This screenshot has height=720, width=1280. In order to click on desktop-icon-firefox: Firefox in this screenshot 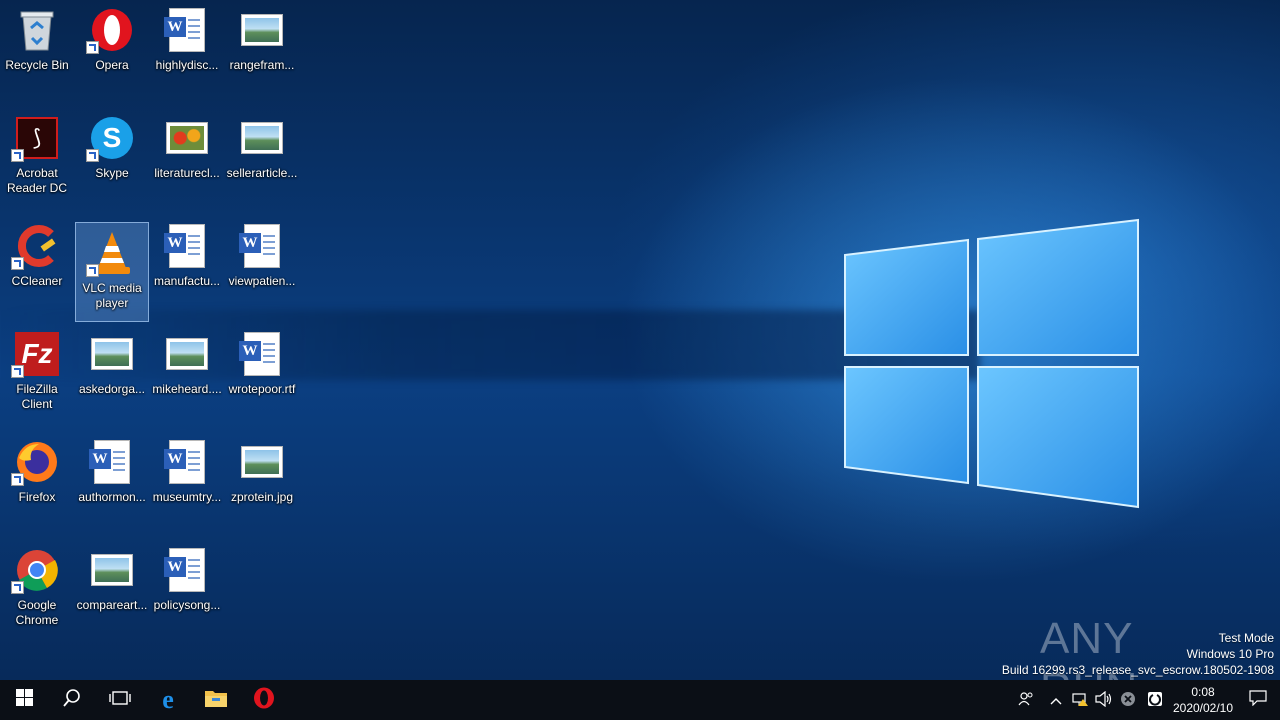, I will do `click(37, 482)`.